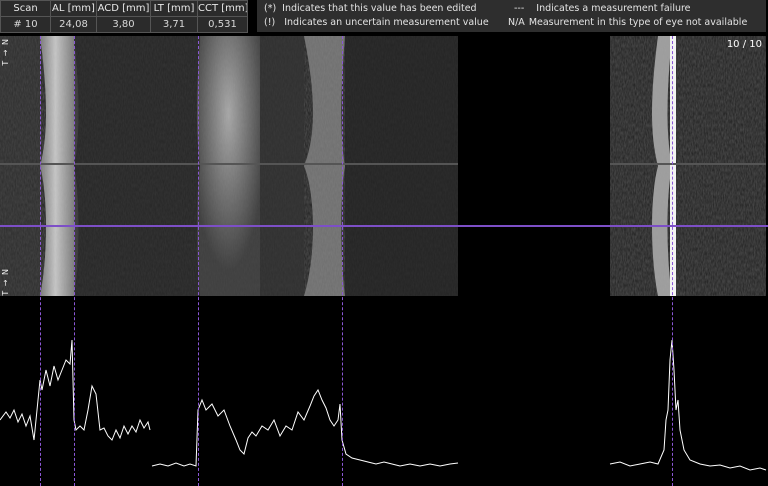 This screenshot has height=486, width=768. Describe the element at coordinates (384, 226) in the screenshot. I see `scan-position-line` at that location.